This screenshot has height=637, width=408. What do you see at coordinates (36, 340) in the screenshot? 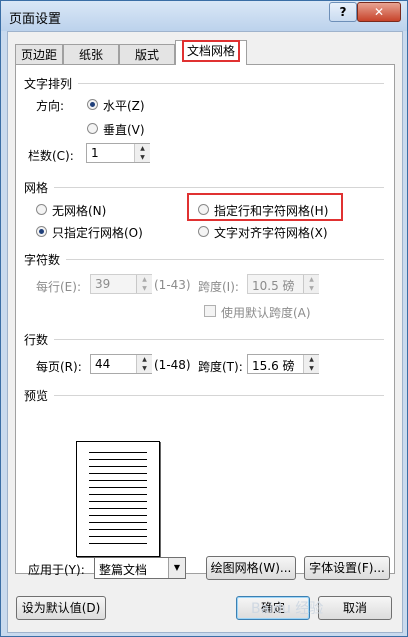
I see `lines-heading: 行数` at bounding box center [36, 340].